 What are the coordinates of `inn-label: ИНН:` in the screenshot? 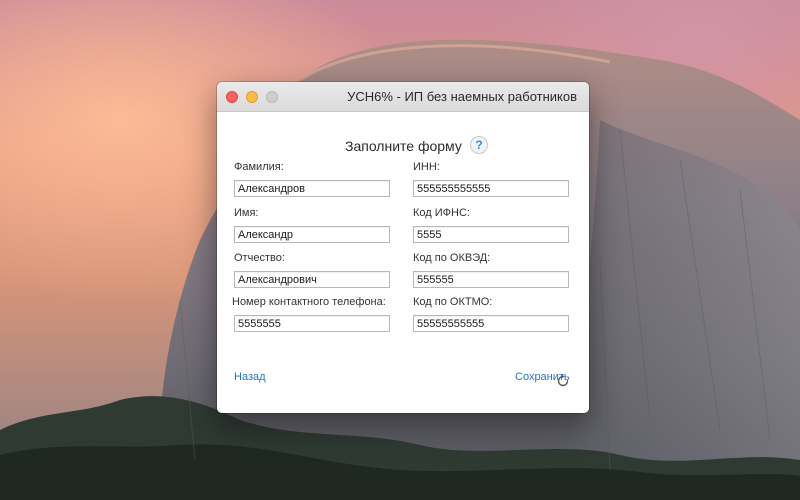 It's located at (426, 167).